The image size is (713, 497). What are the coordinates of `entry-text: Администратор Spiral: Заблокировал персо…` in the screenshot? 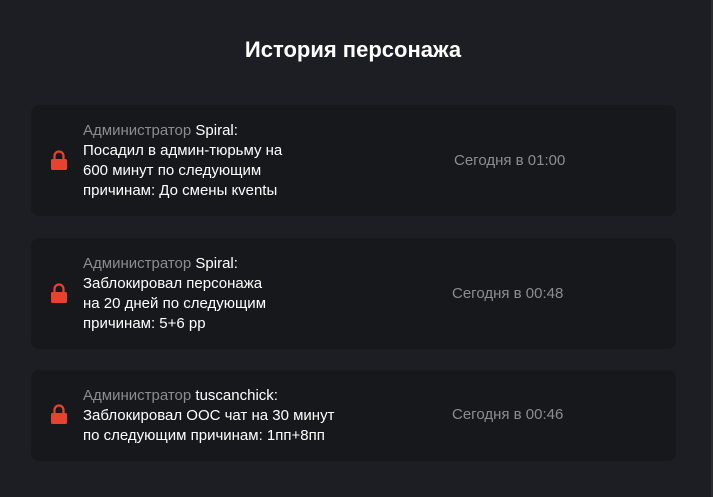 It's located at (174, 294).